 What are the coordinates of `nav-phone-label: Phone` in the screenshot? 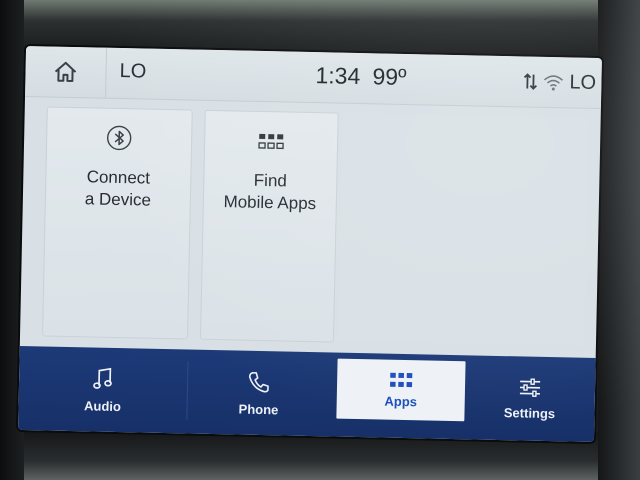 It's located at (258, 409).